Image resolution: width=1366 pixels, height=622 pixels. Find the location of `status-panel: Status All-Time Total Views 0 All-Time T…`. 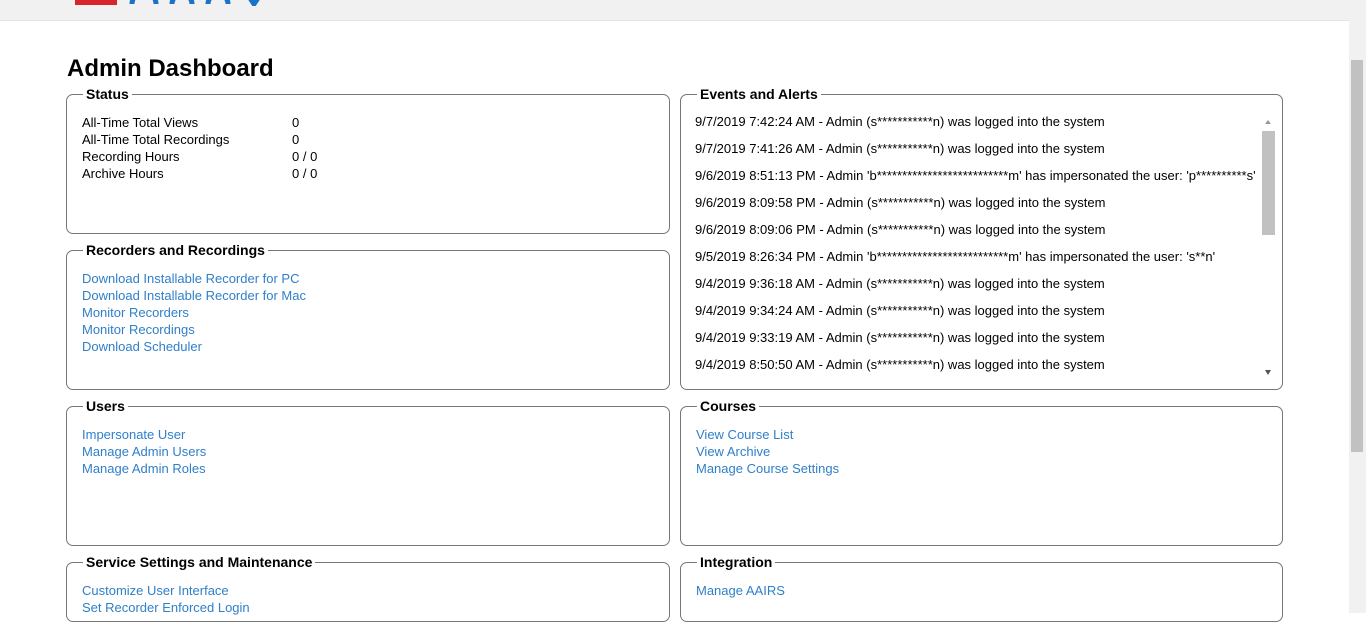

status-panel: Status All-Time Total Views 0 All-Time T… is located at coordinates (368, 160).